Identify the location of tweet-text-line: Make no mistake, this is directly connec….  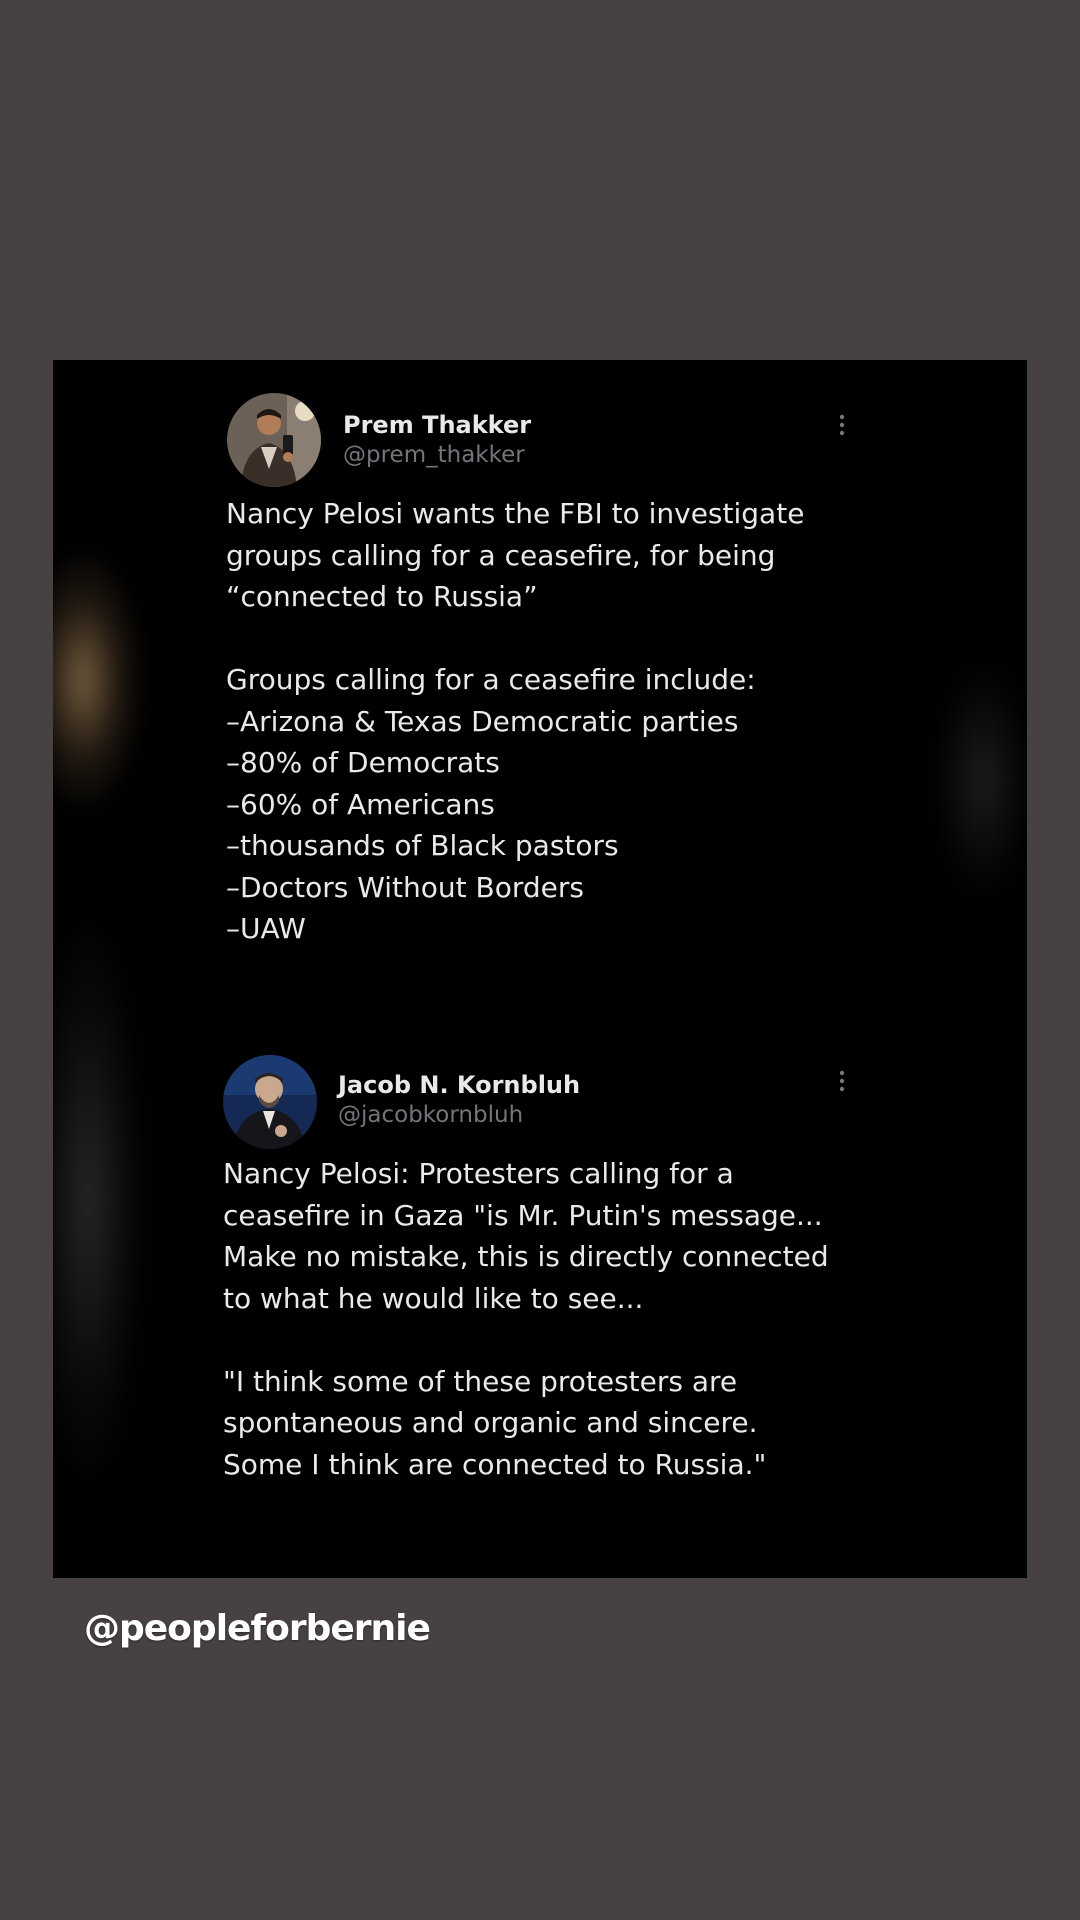
(526, 1256).